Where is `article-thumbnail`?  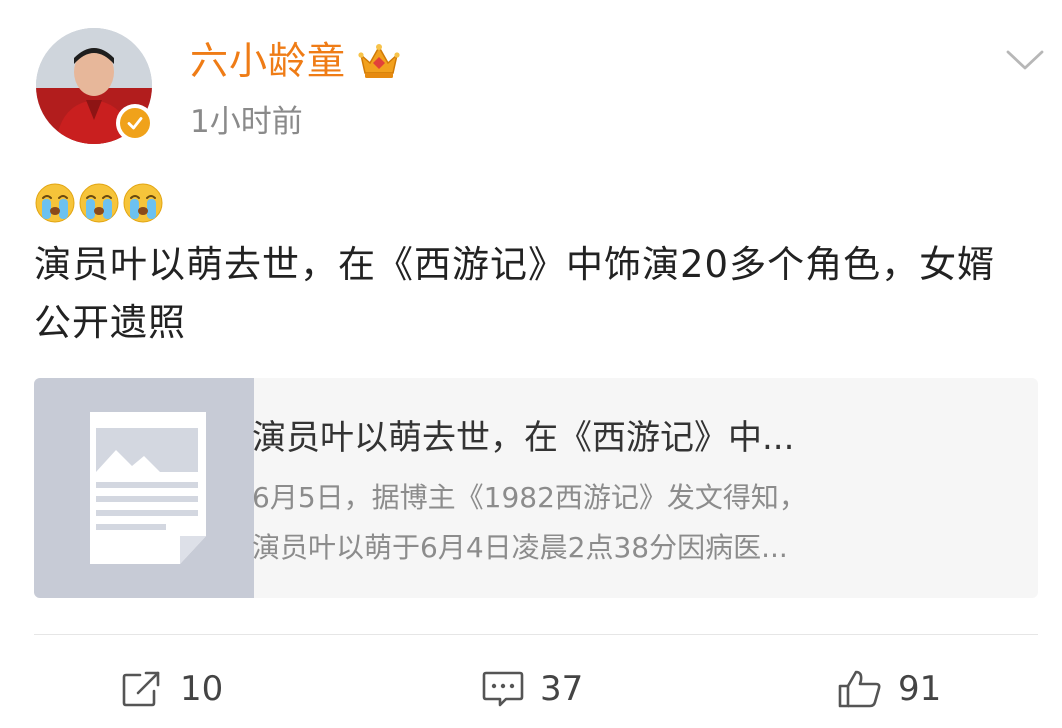 article-thumbnail is located at coordinates (144, 488).